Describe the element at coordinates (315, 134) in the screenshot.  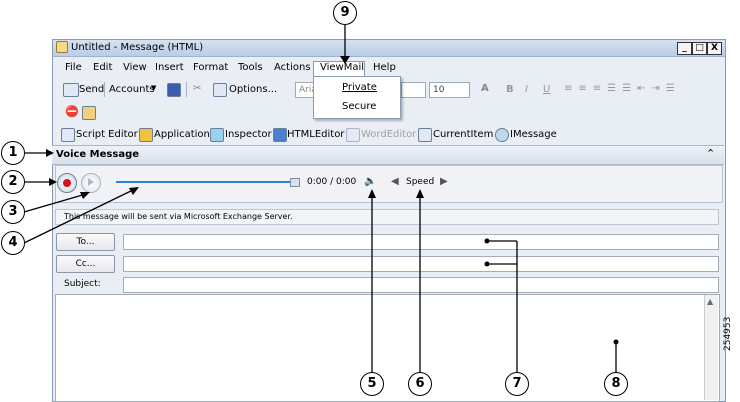
I see `html-editor-button: HTMLEditor` at that location.